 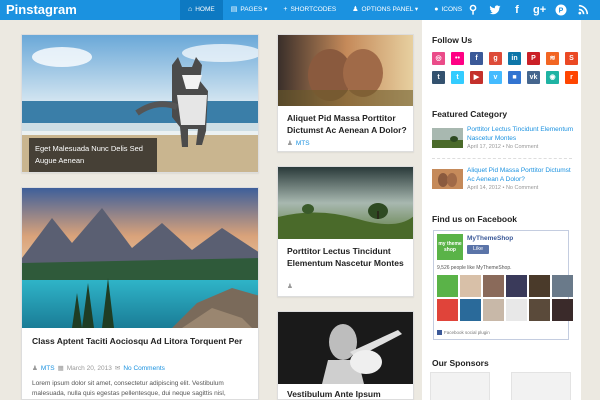 What do you see at coordinates (436, 9) in the screenshot?
I see `apple-icon: ●` at bounding box center [436, 9].